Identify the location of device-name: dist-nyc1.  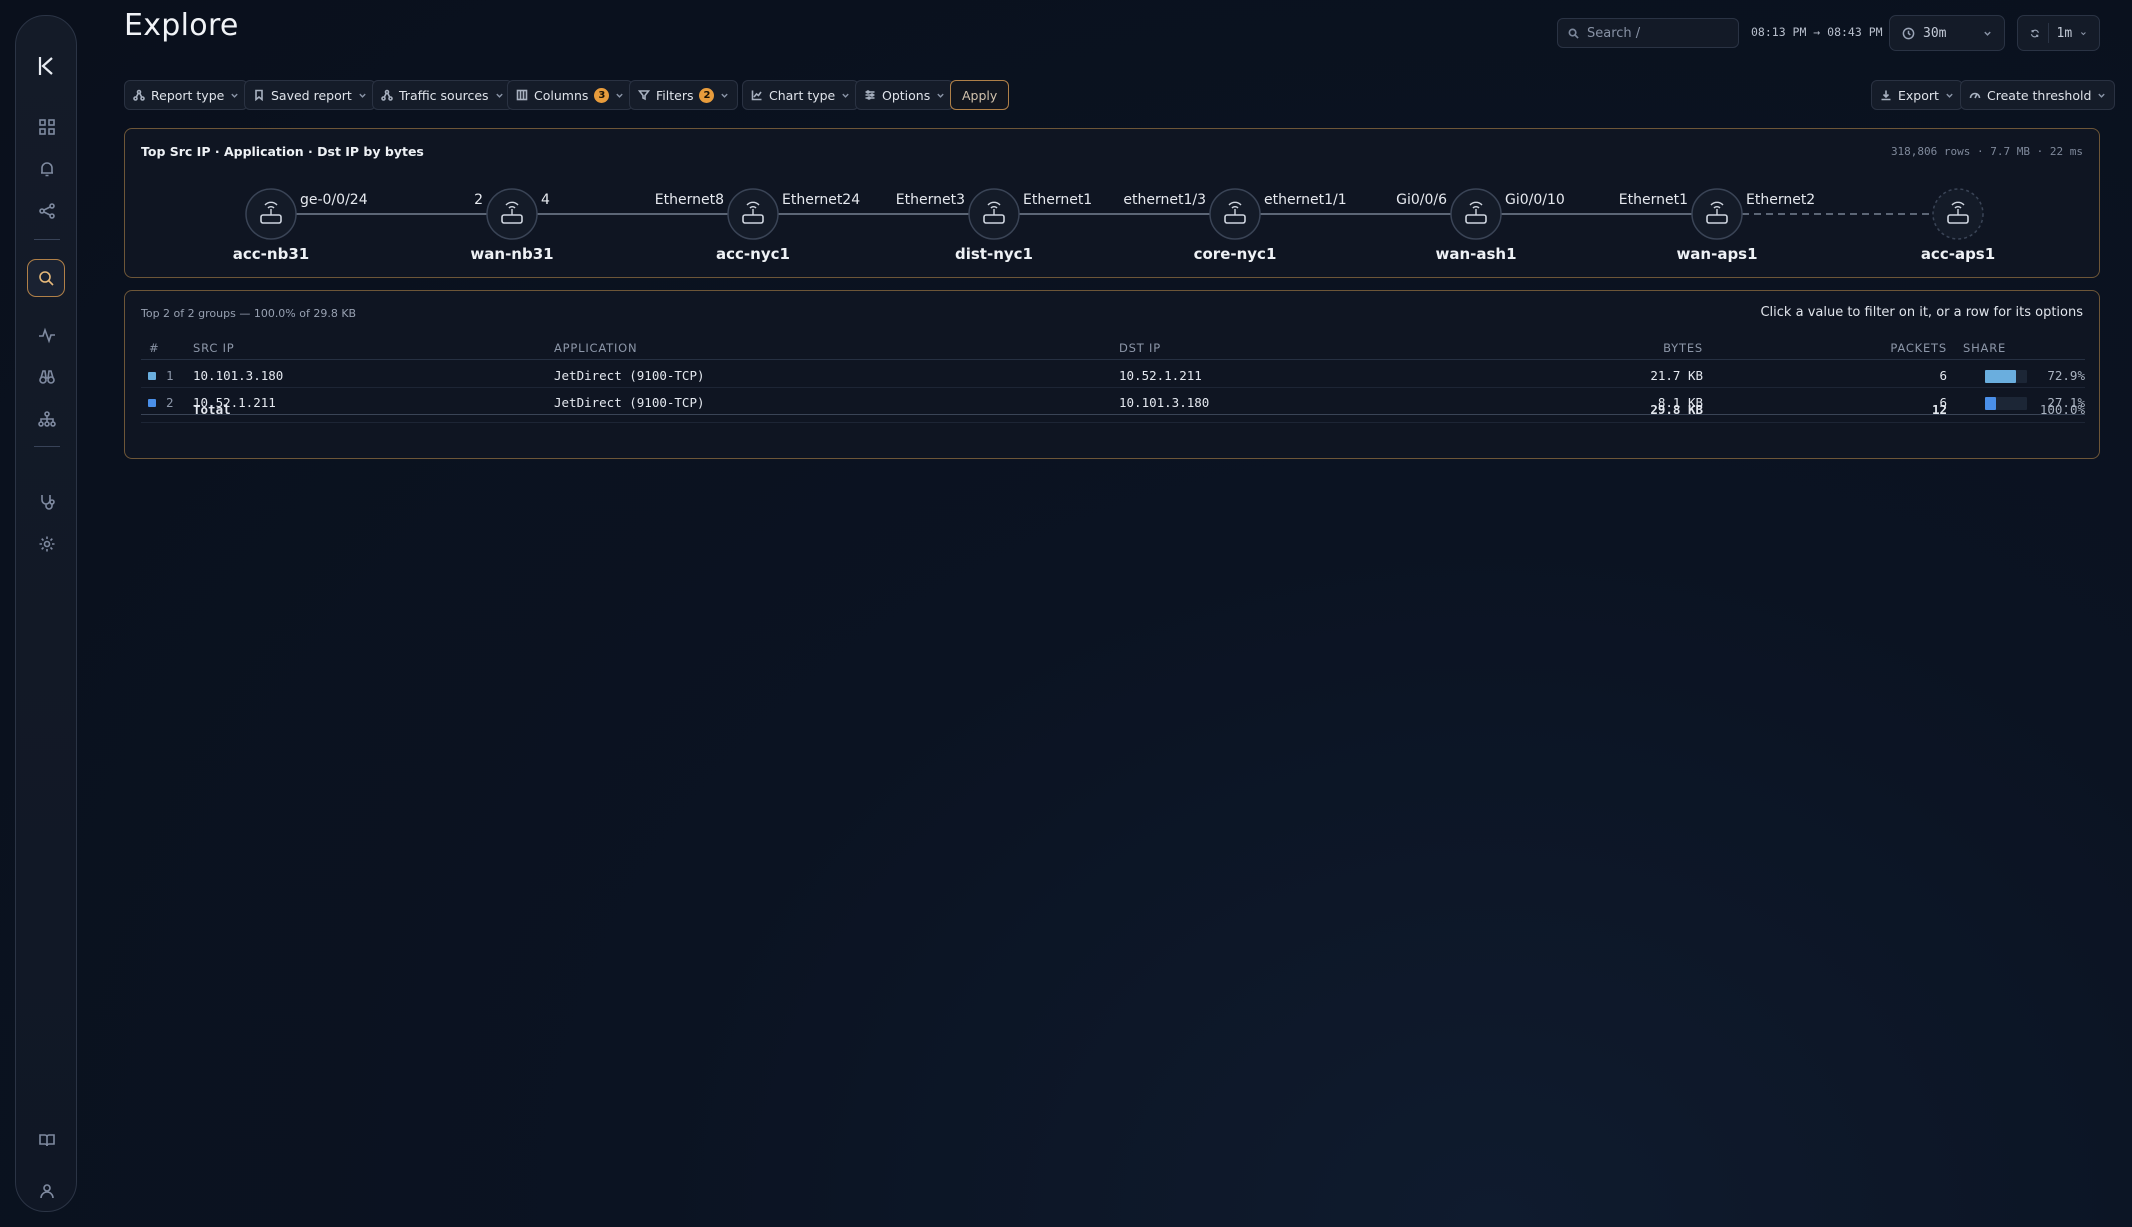
(994, 254).